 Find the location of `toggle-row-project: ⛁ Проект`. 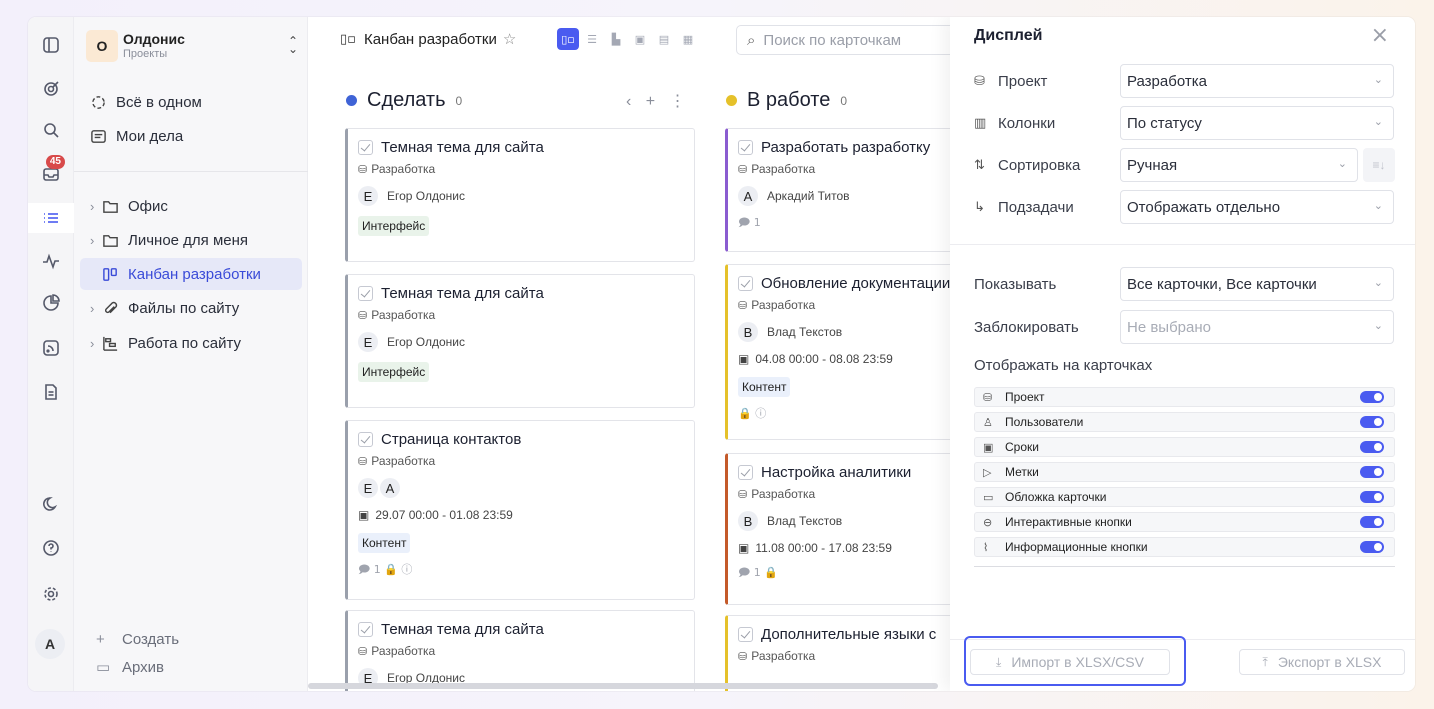

toggle-row-project: ⛁ Проект is located at coordinates (1184, 397).